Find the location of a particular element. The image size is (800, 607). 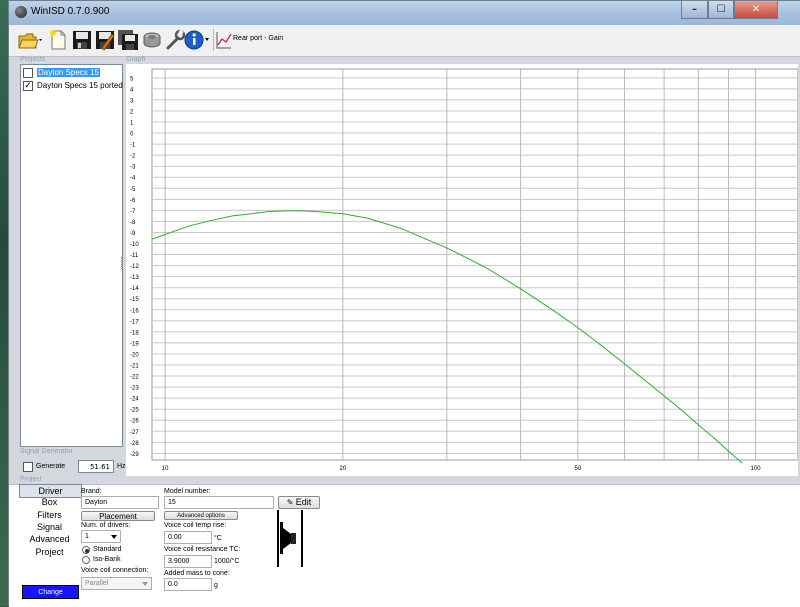

generate-label: Generate is located at coordinates (51, 466).